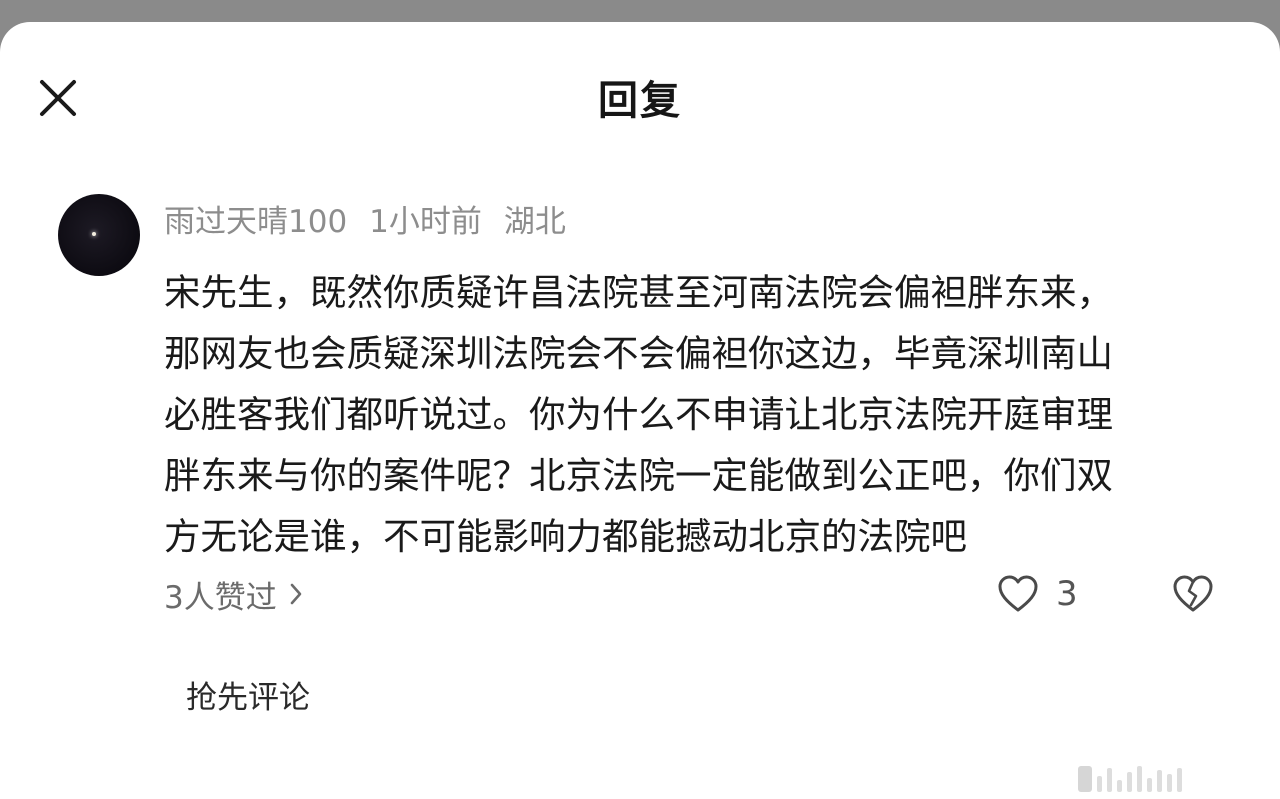  I want to click on watermark-logo, so click(1130, 779).